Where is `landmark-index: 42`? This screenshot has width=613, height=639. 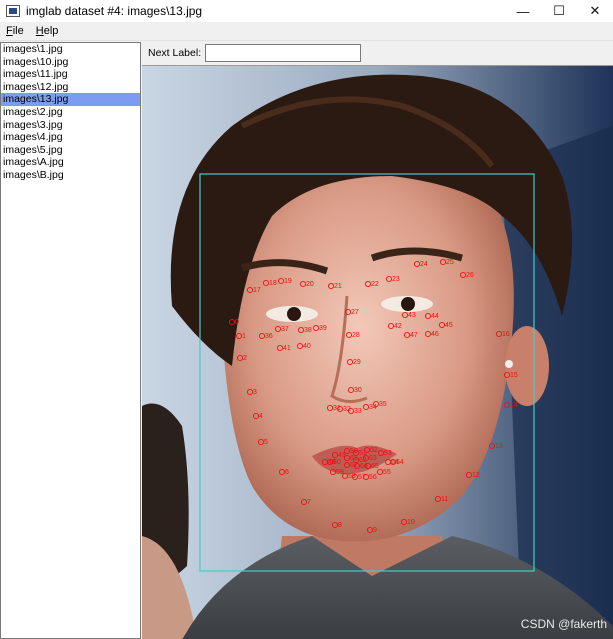
landmark-index: 42 is located at coordinates (398, 326).